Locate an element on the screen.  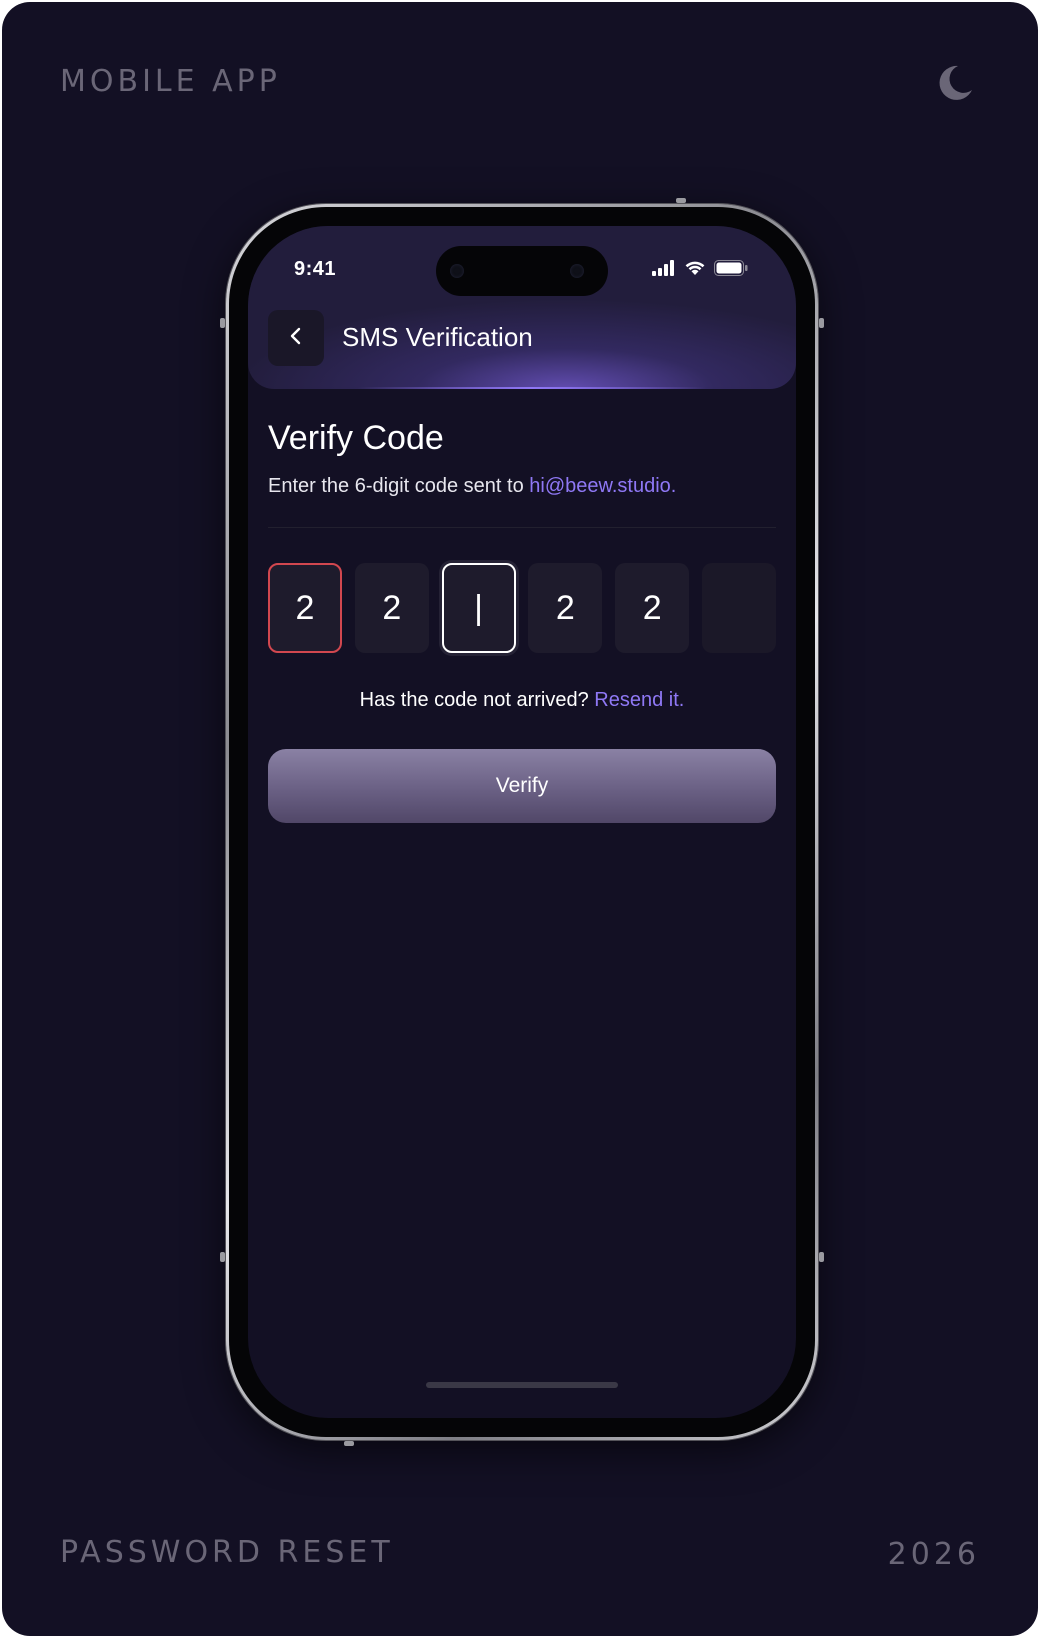
app-header: 9:41 SMS Verification is located at coordinates (522, 307).